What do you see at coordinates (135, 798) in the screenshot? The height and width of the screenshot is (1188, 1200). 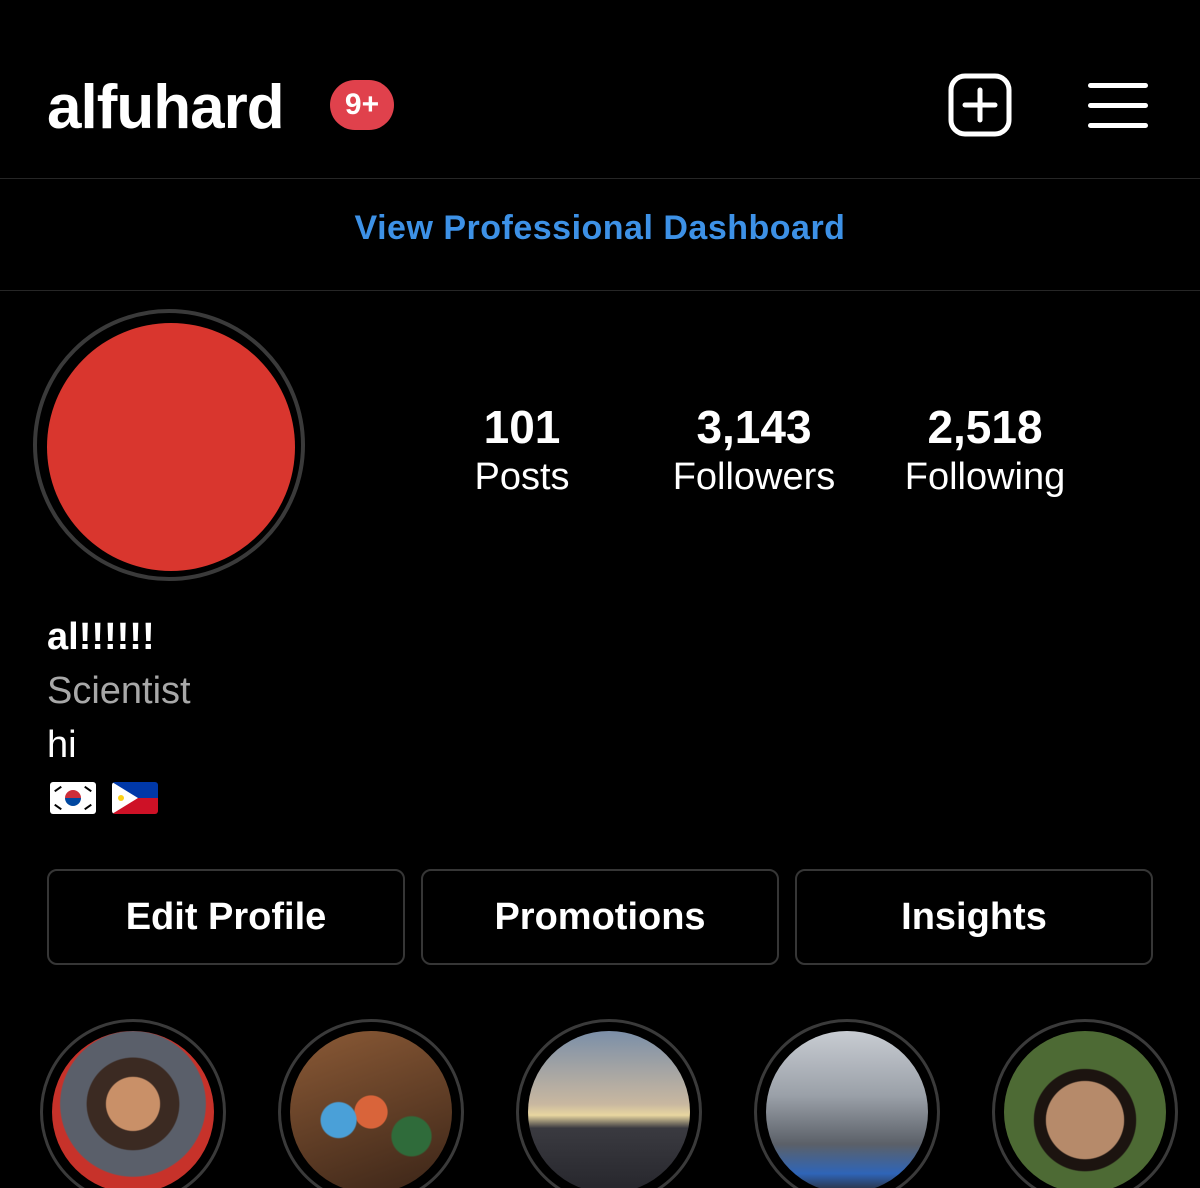 I see `philippines-flag-icon` at bounding box center [135, 798].